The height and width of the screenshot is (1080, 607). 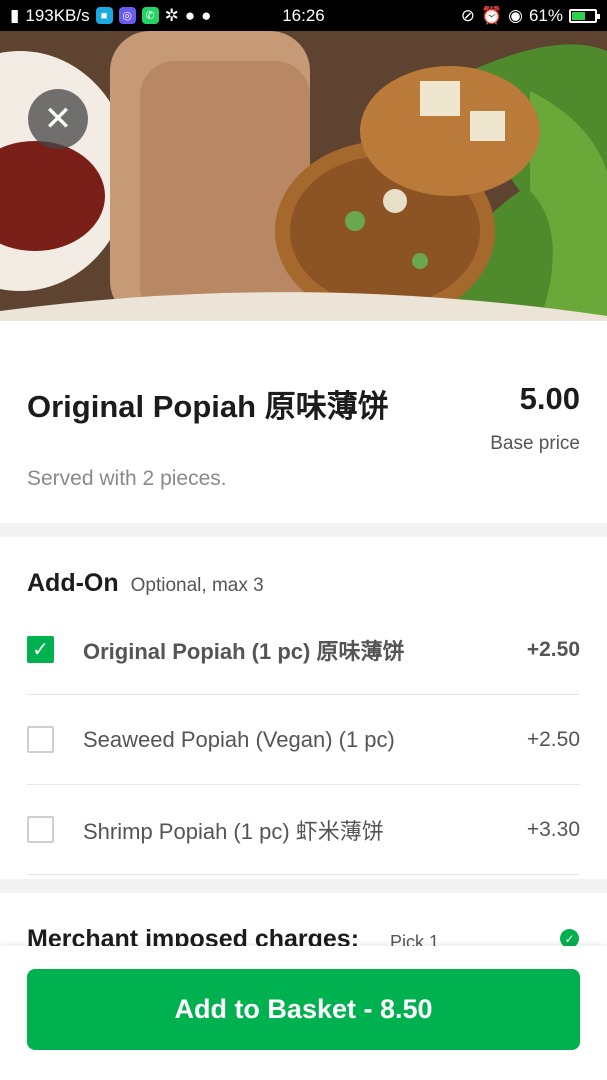 What do you see at coordinates (491, 15) in the screenshot?
I see `alarm-icon: ⏰` at bounding box center [491, 15].